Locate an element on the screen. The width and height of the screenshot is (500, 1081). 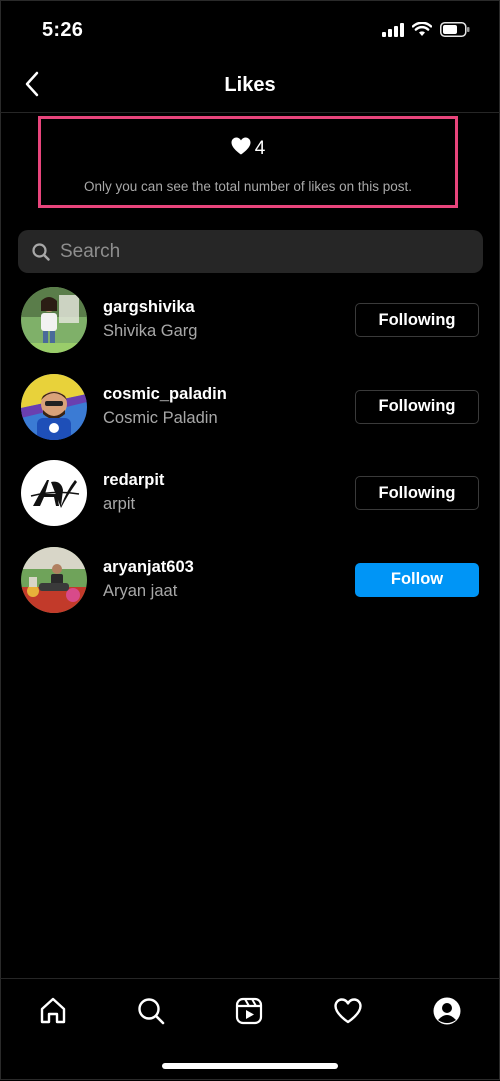
nav-home is located at coordinates (53, 1013).